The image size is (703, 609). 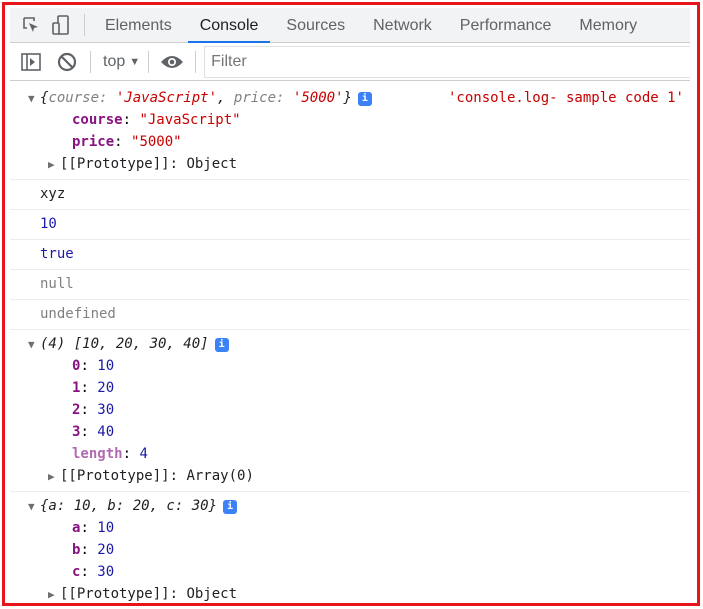 What do you see at coordinates (156, 120) in the screenshot?
I see `property-row: course: "JavaScript"` at bounding box center [156, 120].